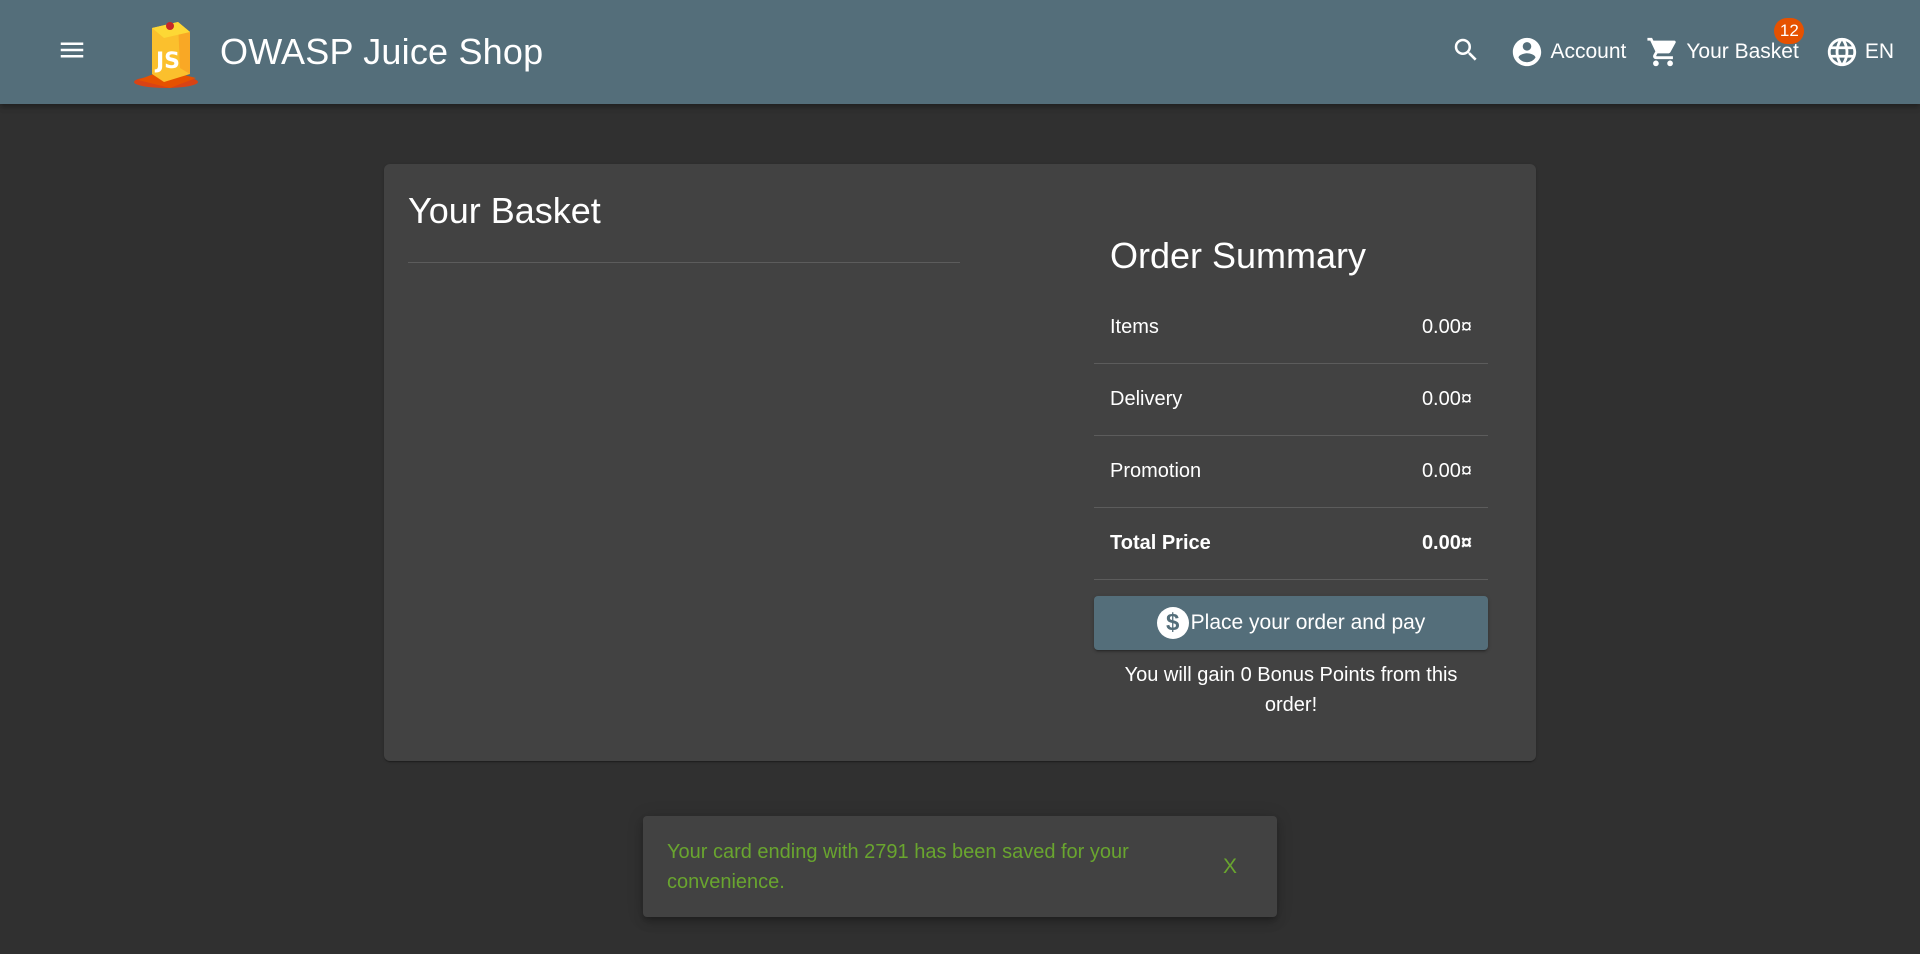 This screenshot has height=954, width=1920. I want to click on basket-label: Your Basket, so click(1742, 51).